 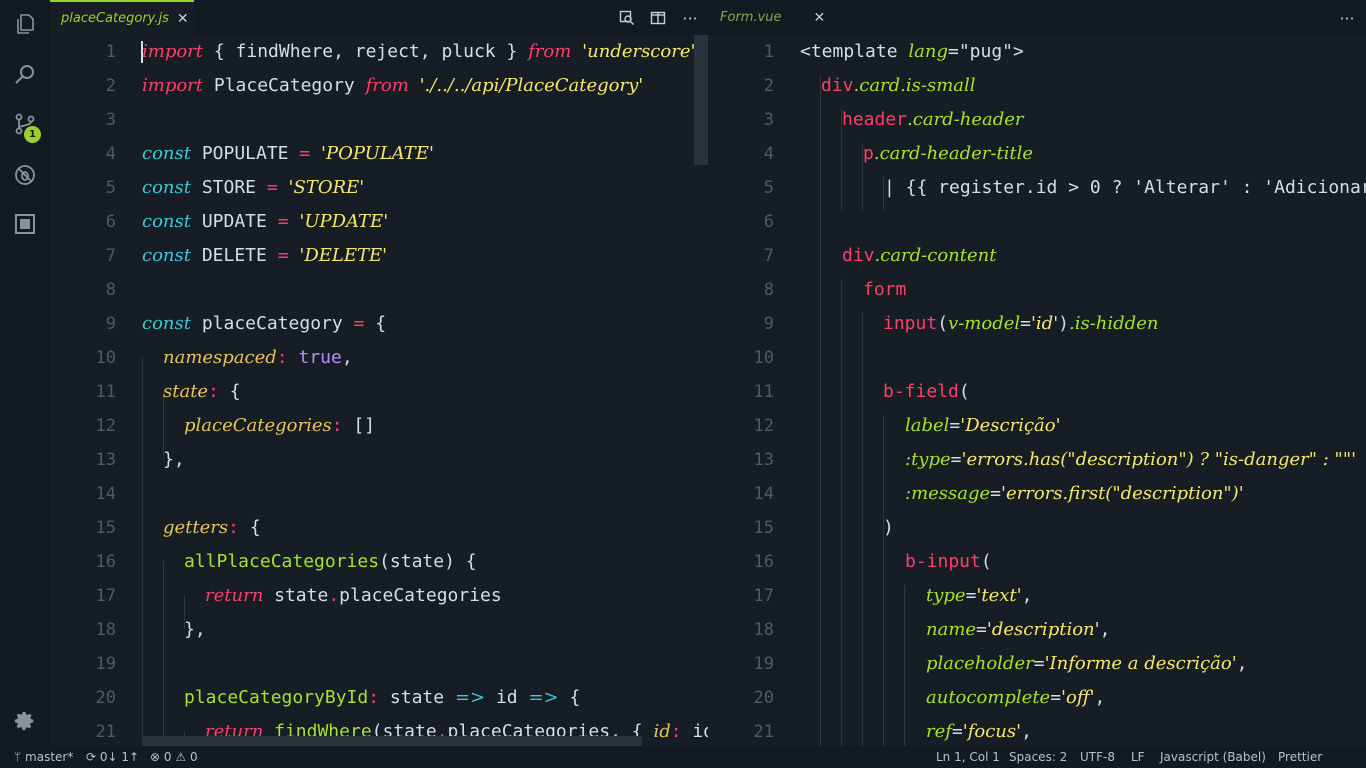 What do you see at coordinates (1044, 323) in the screenshot?
I see `code-token: 'id'` at bounding box center [1044, 323].